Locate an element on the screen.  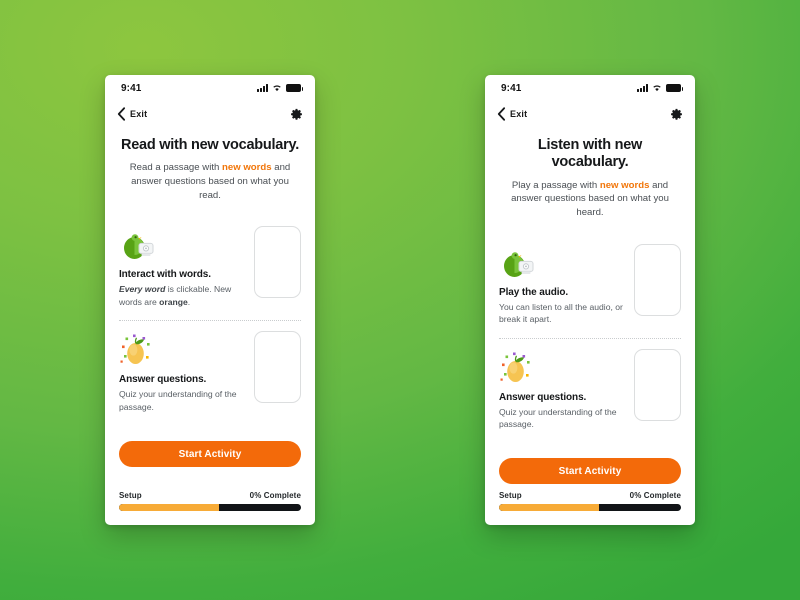
desc-bold: orange is located at coordinates (173, 301).